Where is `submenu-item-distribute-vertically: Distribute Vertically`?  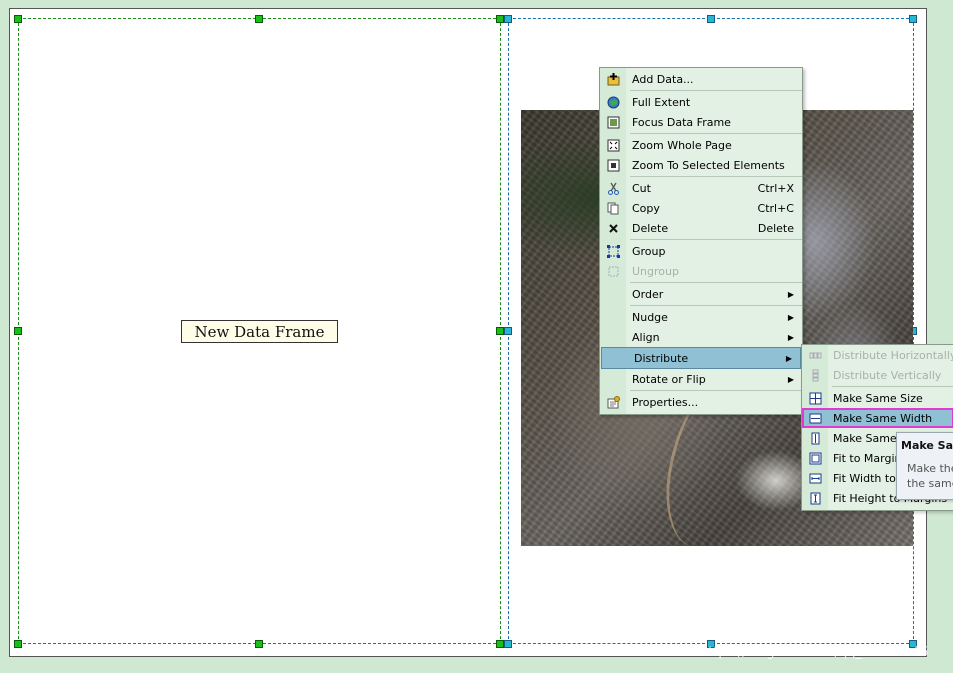
submenu-item-distribute-vertically: Distribute Vertically is located at coordinates (877, 375).